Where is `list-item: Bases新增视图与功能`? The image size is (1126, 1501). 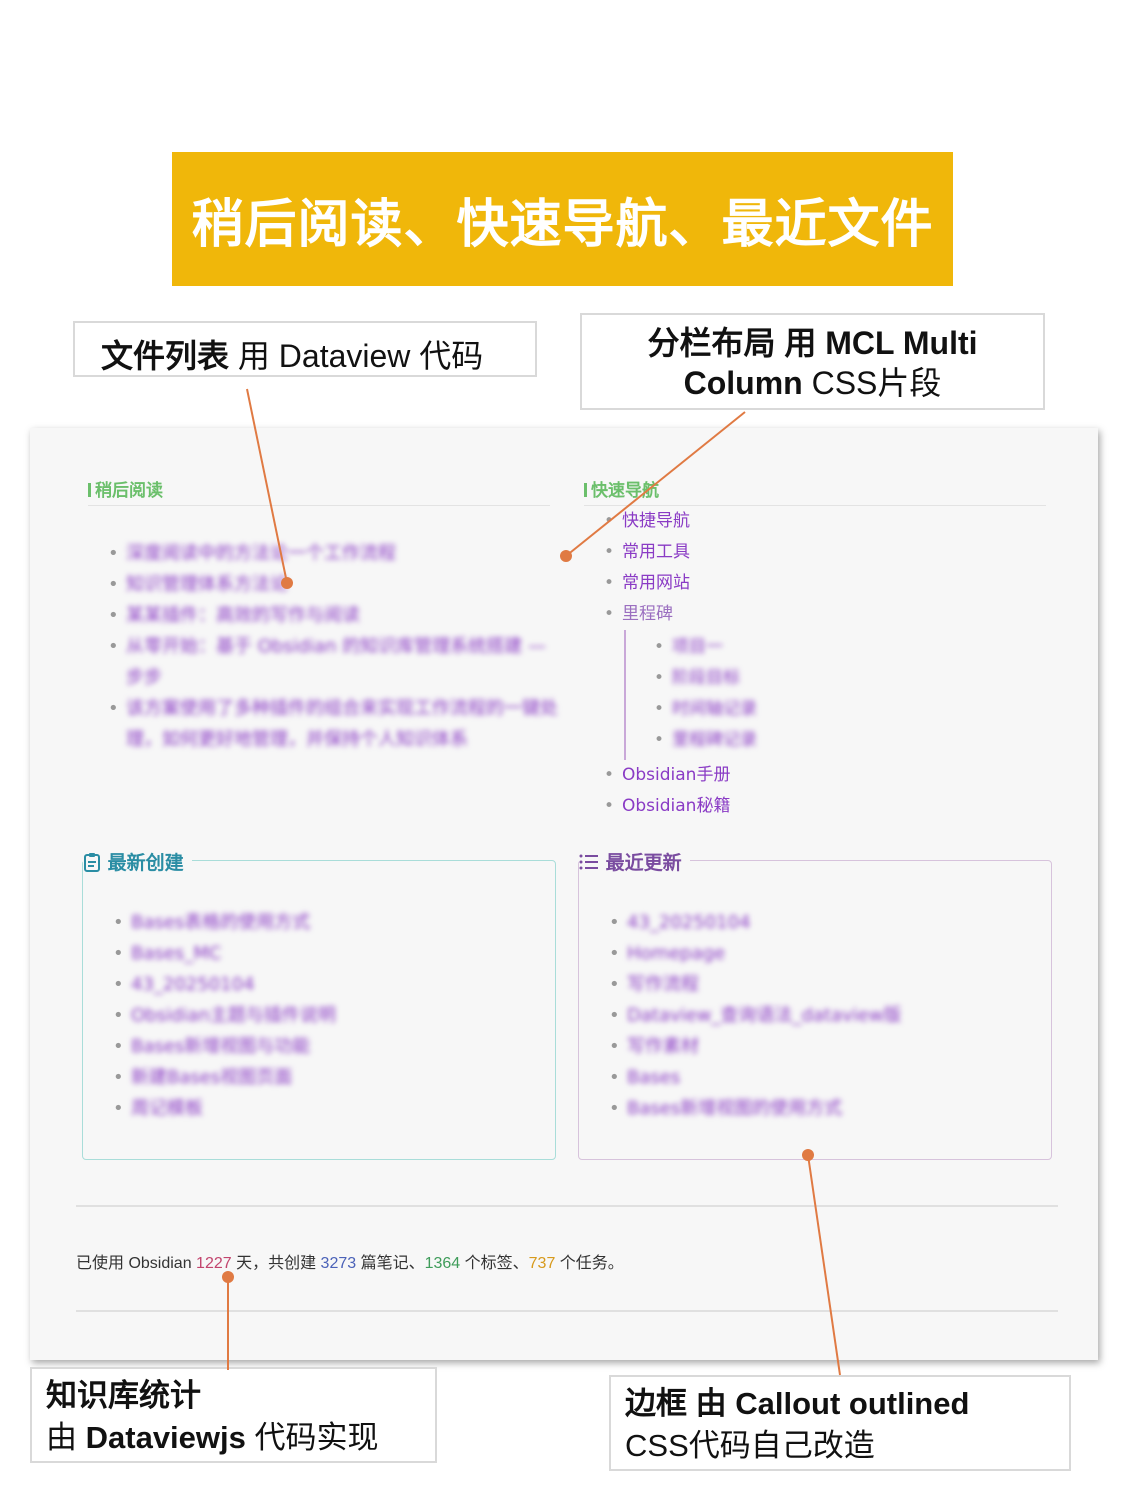
list-item: Bases新增视图与功能 is located at coordinates (220, 1046).